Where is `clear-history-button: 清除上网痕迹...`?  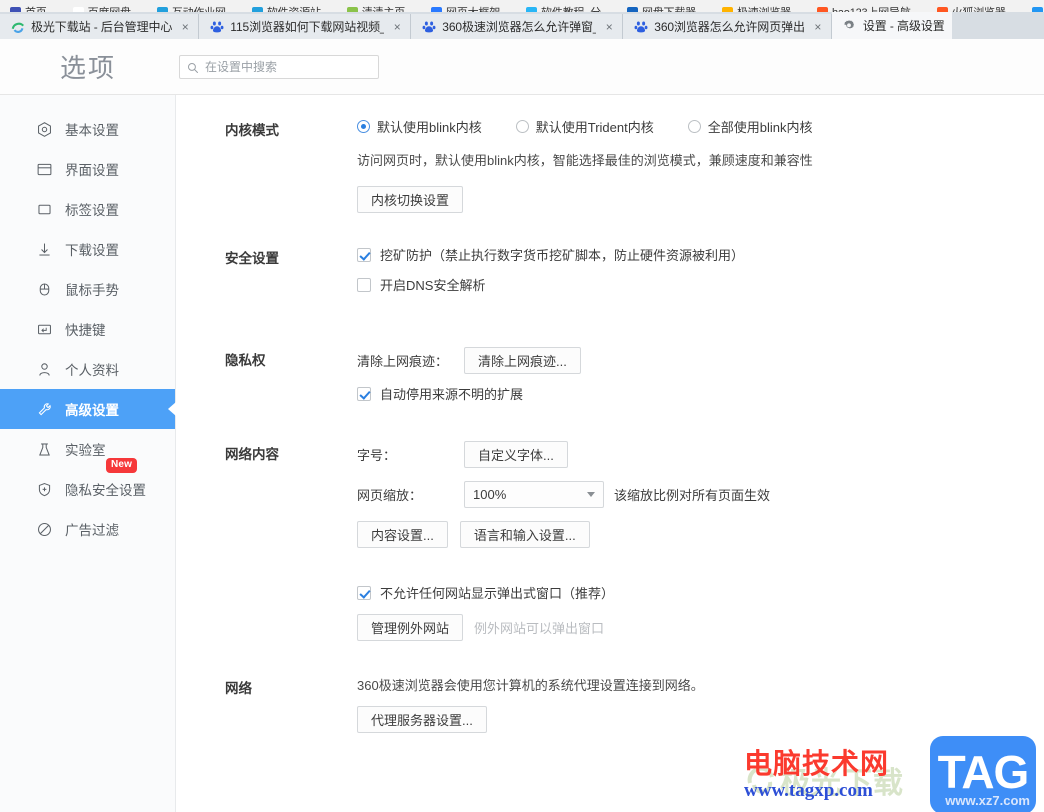 clear-history-button: 清除上网痕迹... is located at coordinates (522, 360).